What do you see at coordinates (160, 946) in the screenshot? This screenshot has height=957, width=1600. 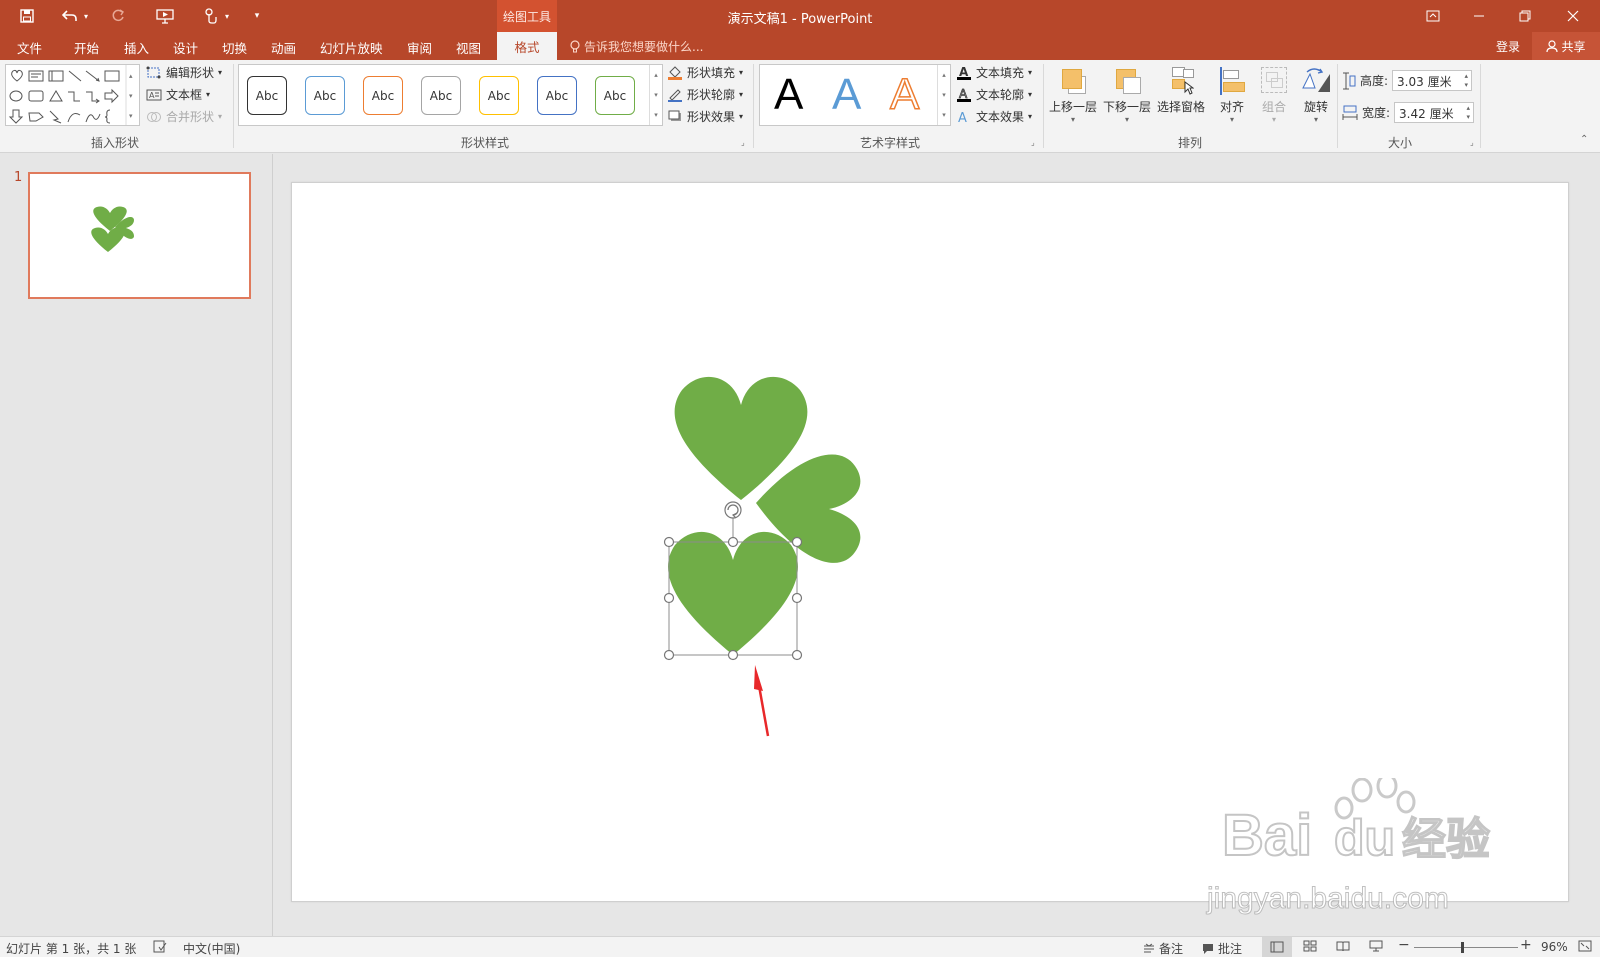 I see `spellcheck-icon` at bounding box center [160, 946].